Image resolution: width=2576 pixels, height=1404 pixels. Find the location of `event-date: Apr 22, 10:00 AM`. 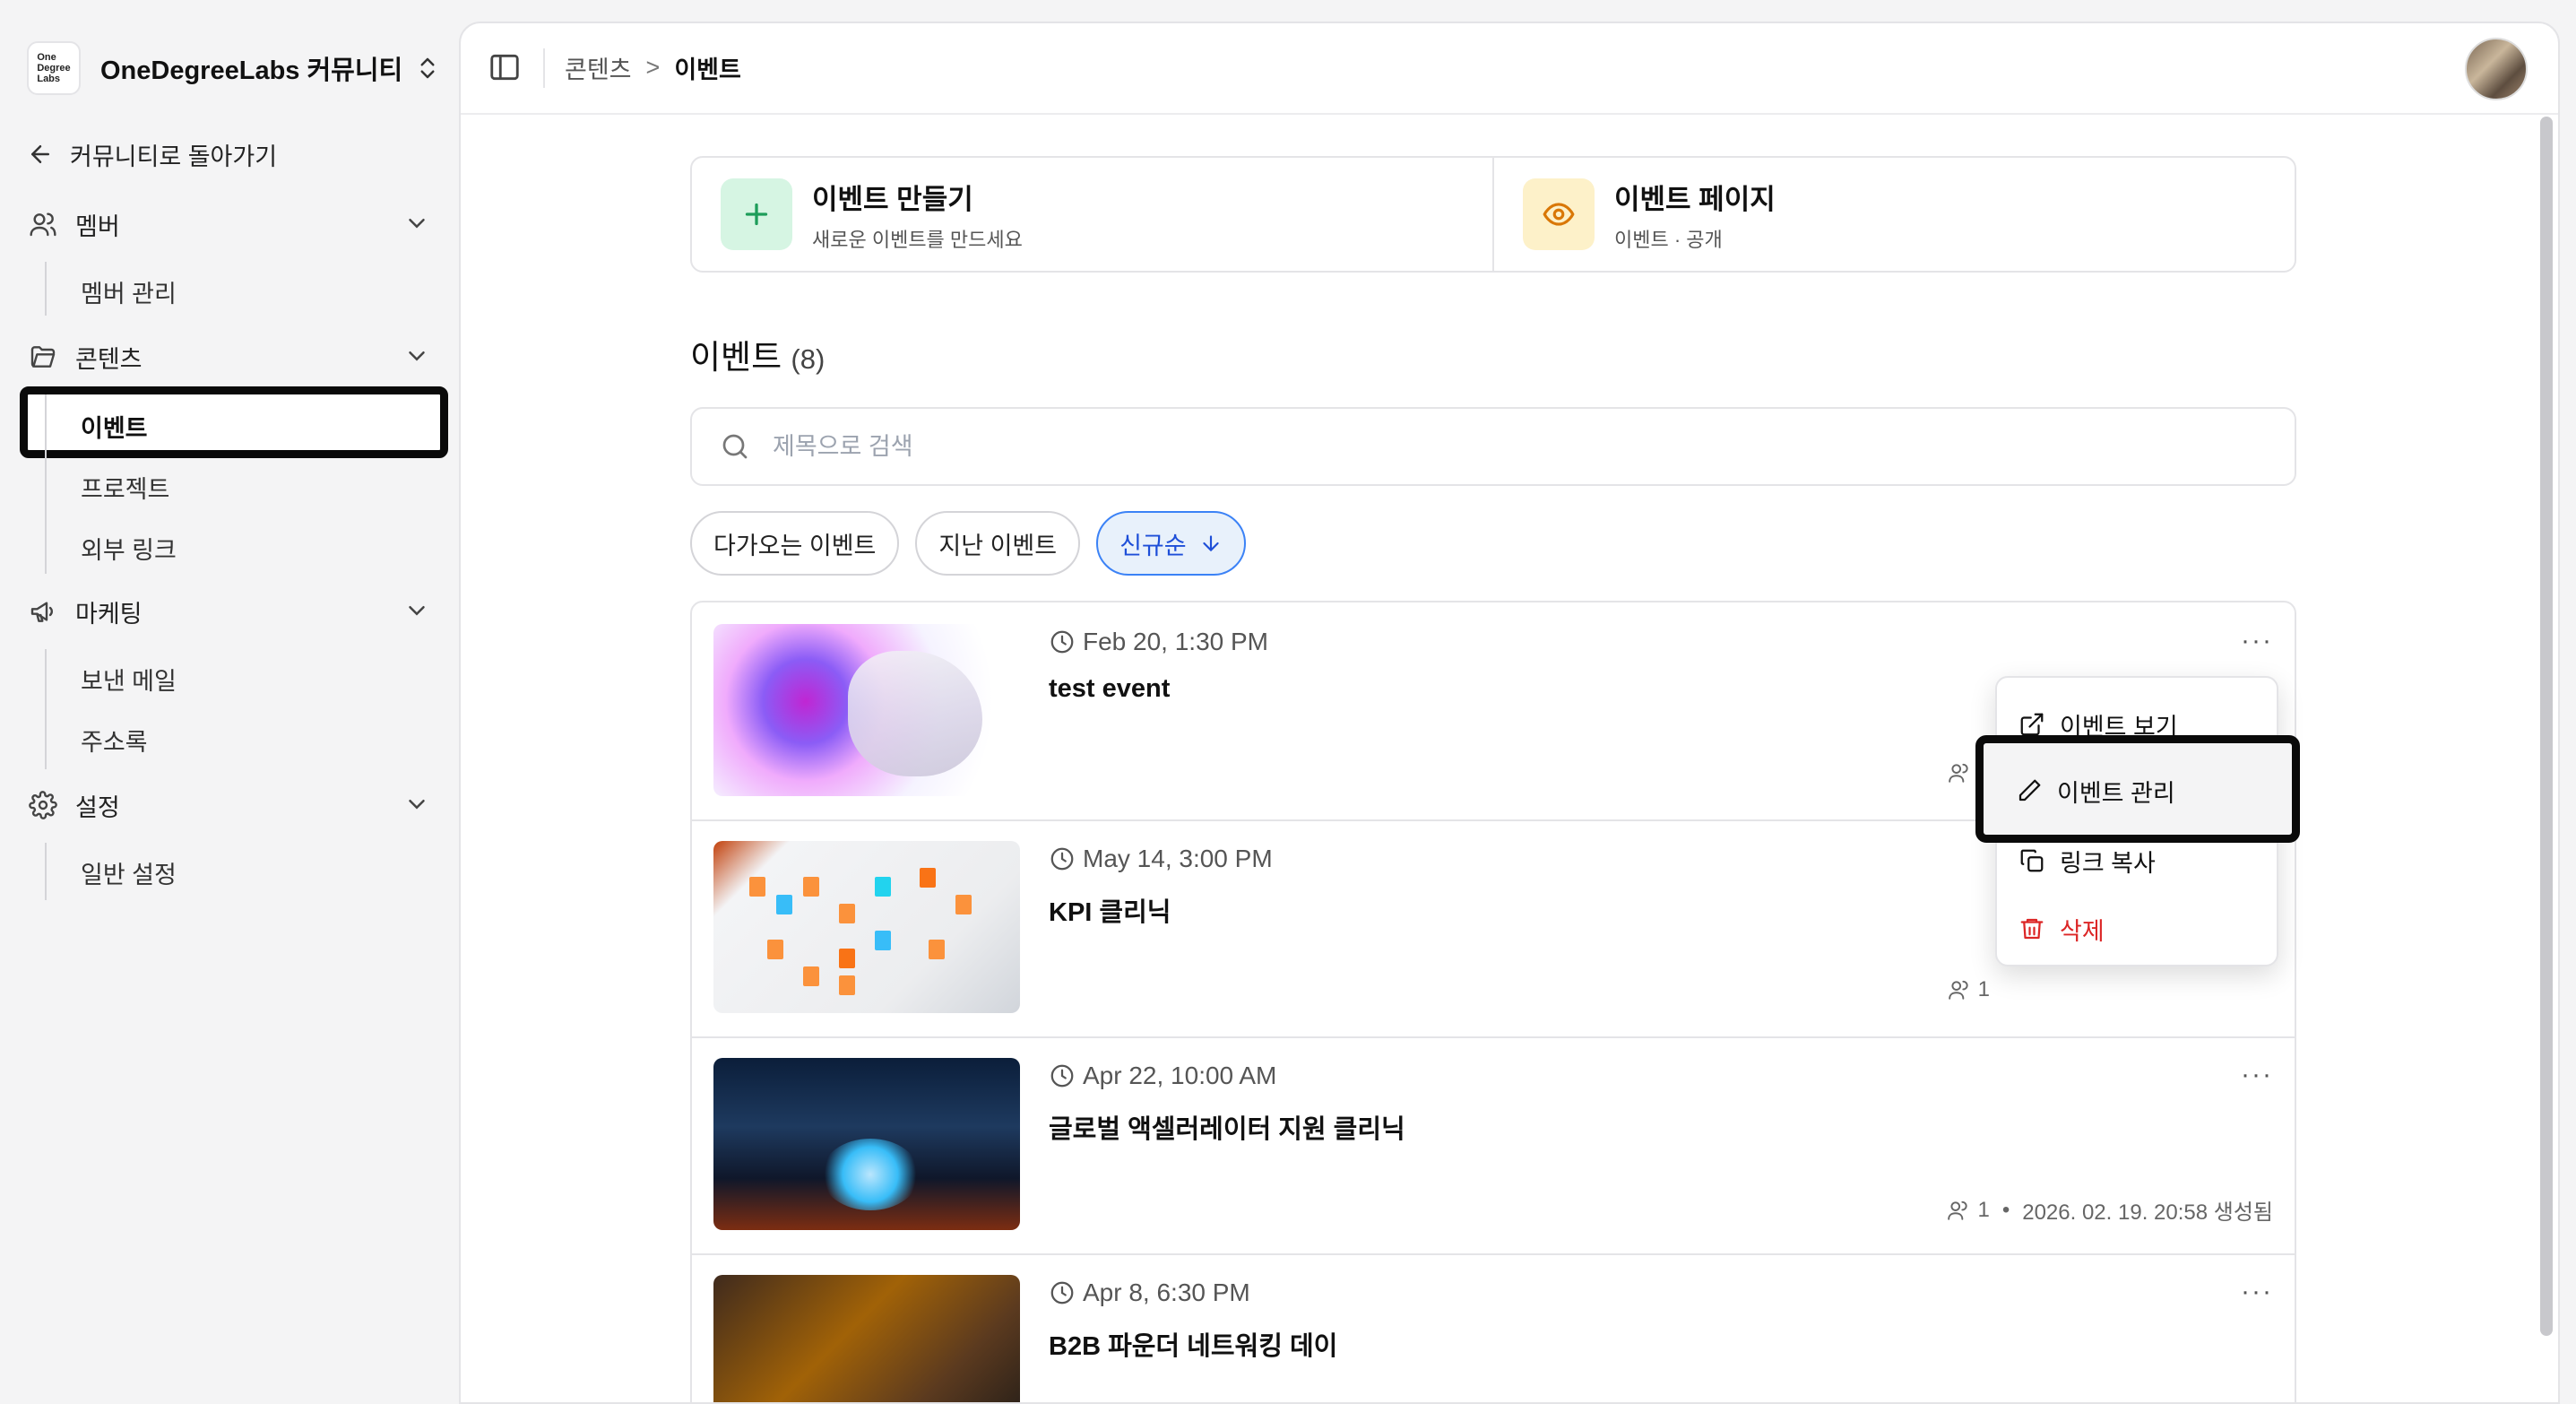

event-date: Apr 22, 10:00 AM is located at coordinates (1162, 1076).